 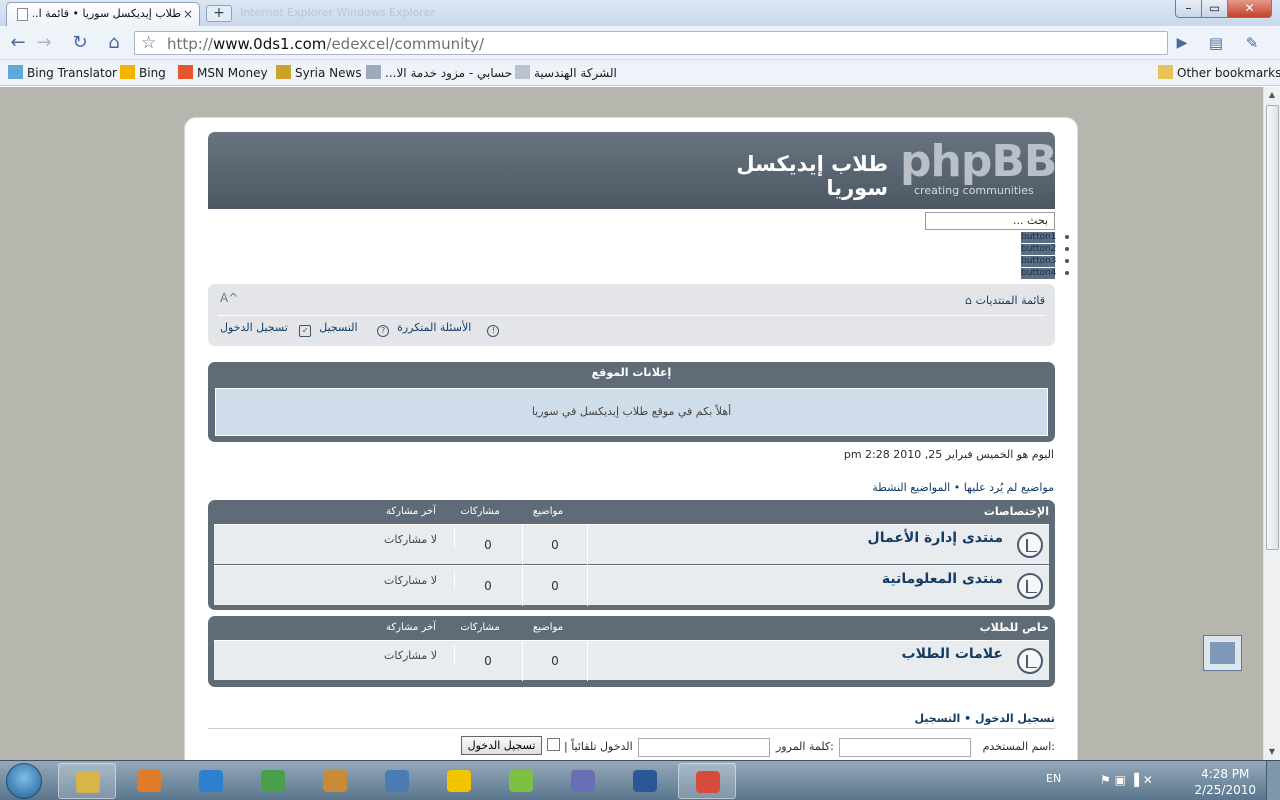 I want to click on tray-icons: ⚑ ▣ ▐ ✕, so click(x=1126, y=780).